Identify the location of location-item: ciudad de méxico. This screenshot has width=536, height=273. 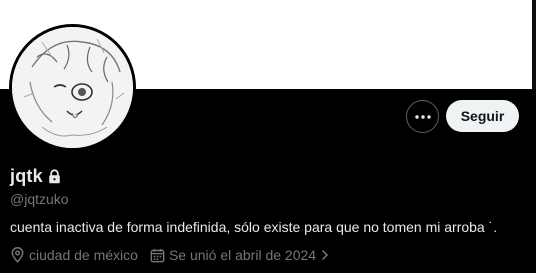
(74, 255).